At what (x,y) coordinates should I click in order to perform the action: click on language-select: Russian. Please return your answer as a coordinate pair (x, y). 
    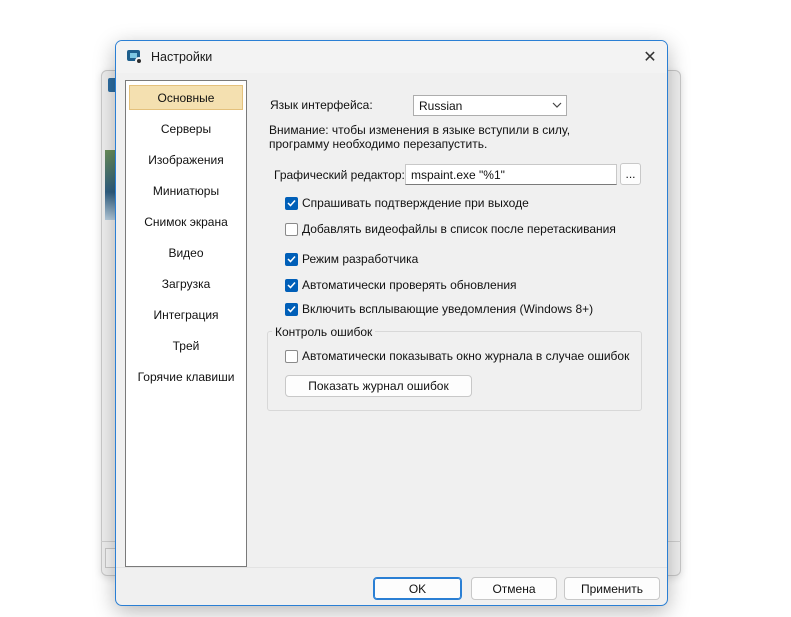
    Looking at the image, I should click on (490, 105).